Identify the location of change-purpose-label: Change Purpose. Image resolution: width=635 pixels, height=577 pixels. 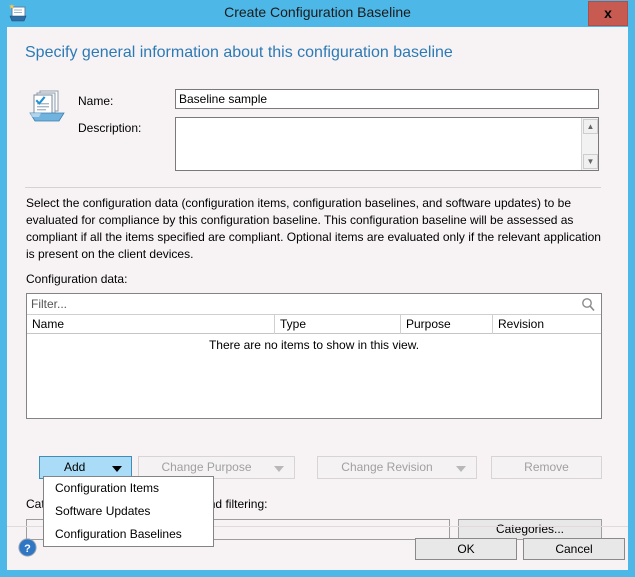
(206, 467).